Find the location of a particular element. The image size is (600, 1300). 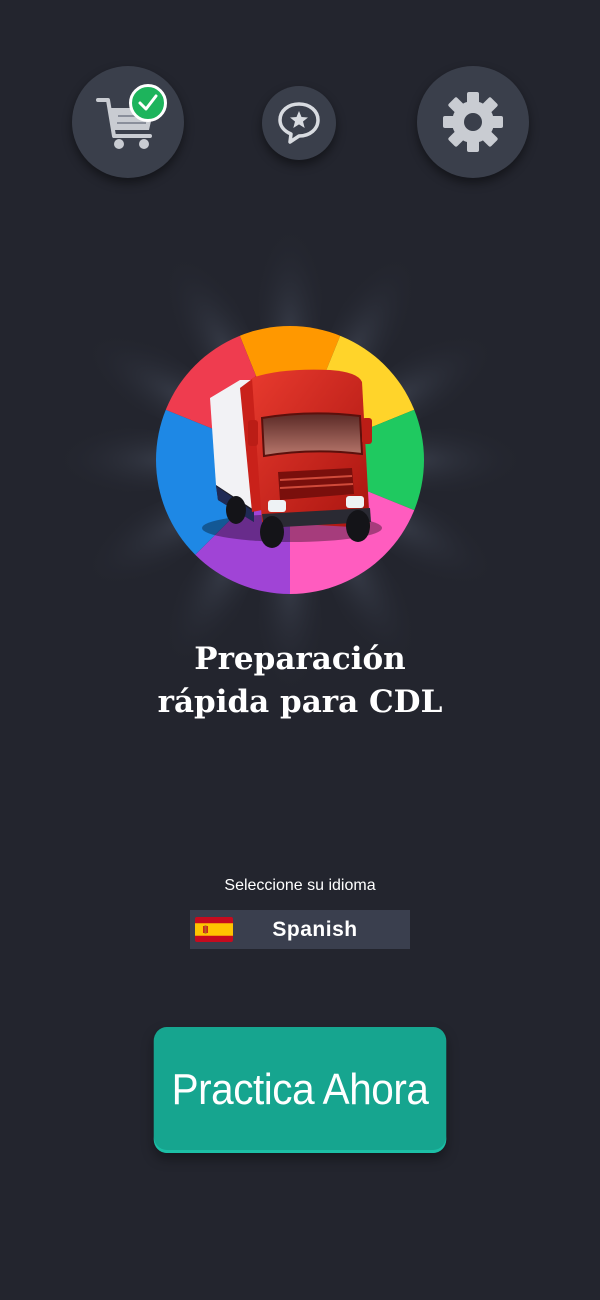

gear-icon is located at coordinates (473, 122).